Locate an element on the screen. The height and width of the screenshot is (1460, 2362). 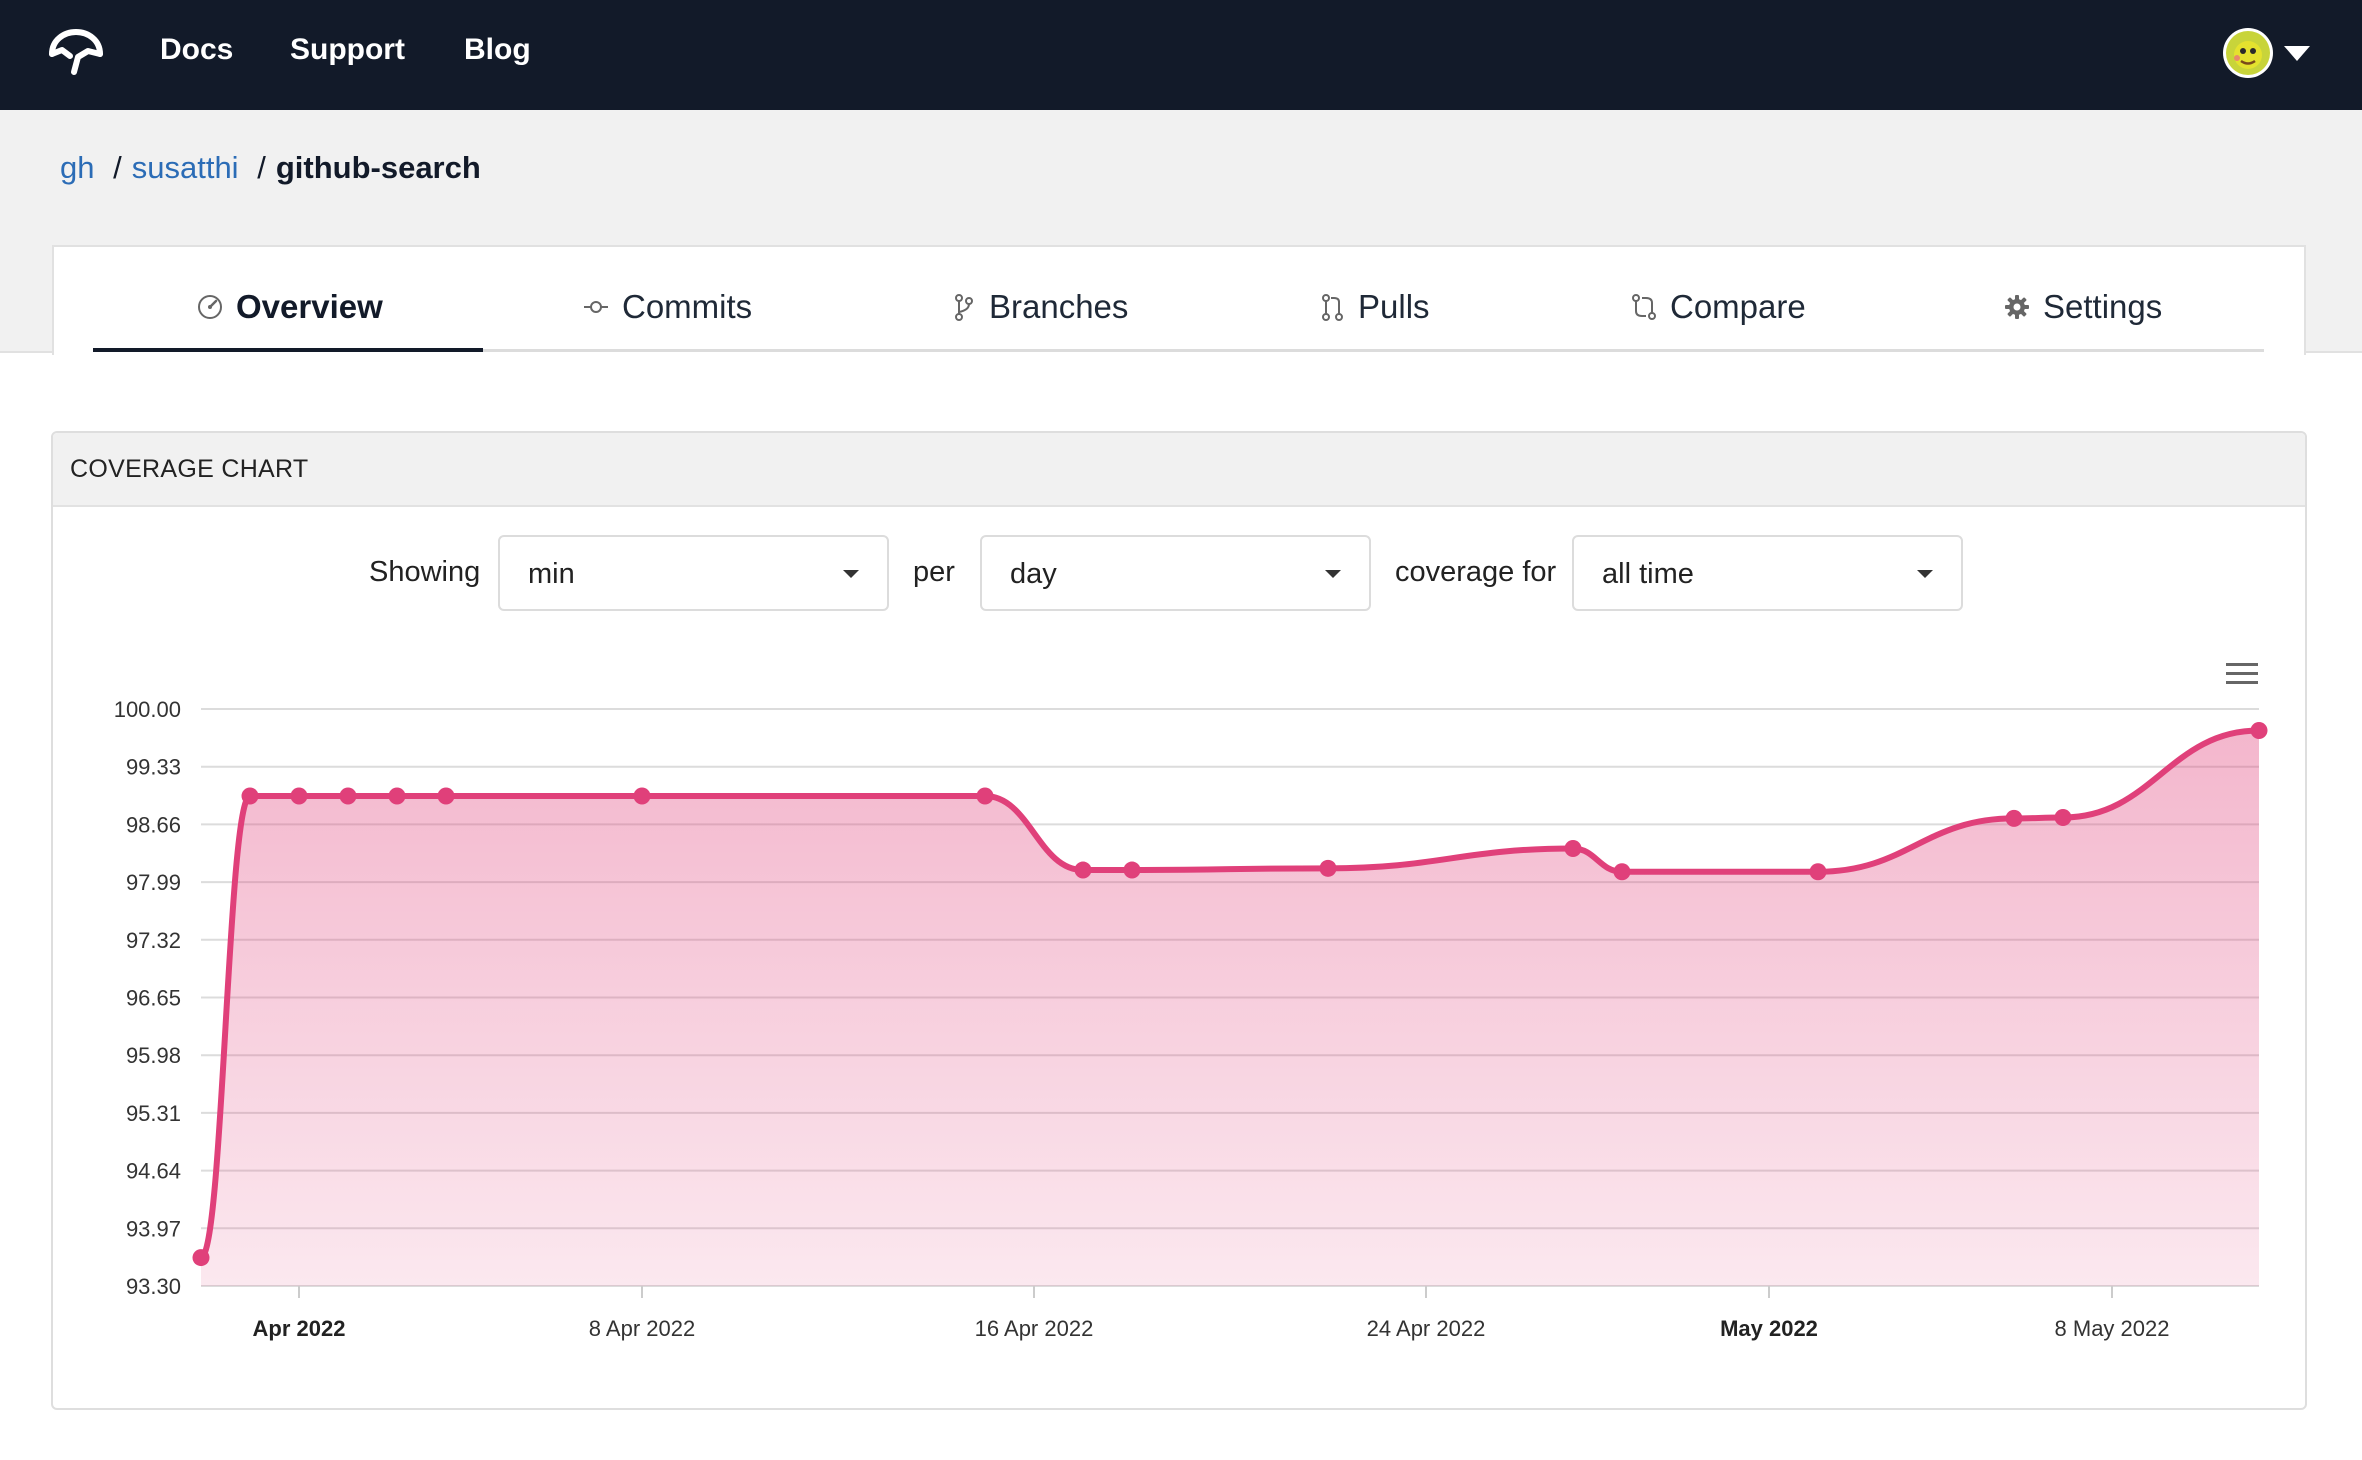
y-tick-label: 94.64 is located at coordinates (153, 1171).